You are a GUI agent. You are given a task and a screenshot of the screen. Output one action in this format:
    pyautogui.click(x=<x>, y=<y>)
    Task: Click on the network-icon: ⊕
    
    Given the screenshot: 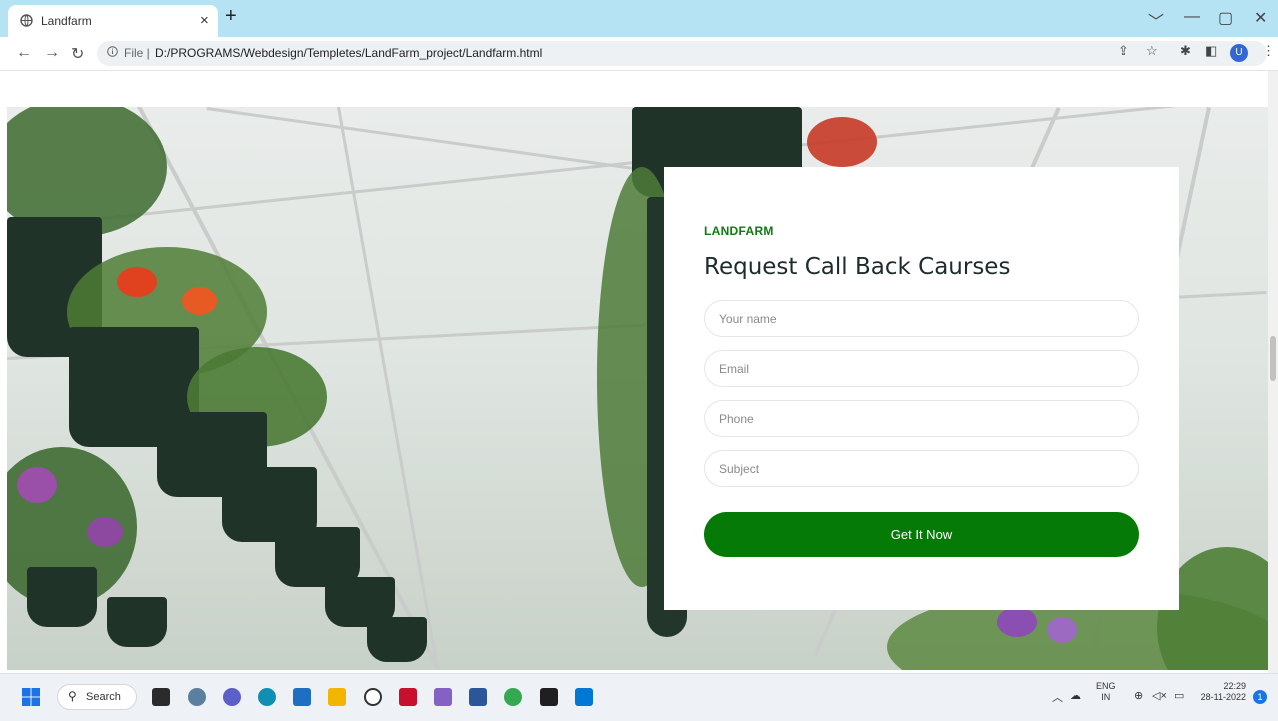 What is the action you would take?
    pyautogui.click(x=1138, y=695)
    